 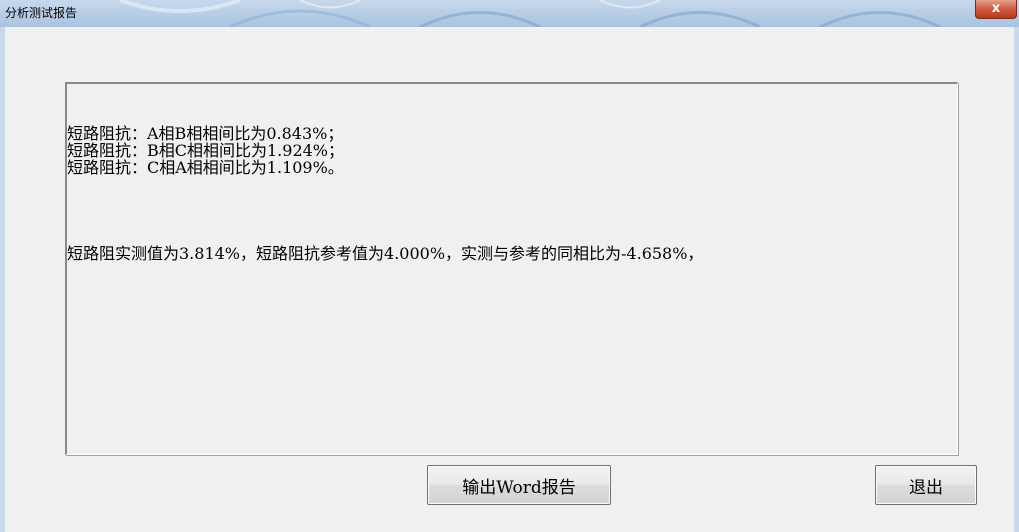 I want to click on window-title: 分析测试报告, so click(x=41, y=13).